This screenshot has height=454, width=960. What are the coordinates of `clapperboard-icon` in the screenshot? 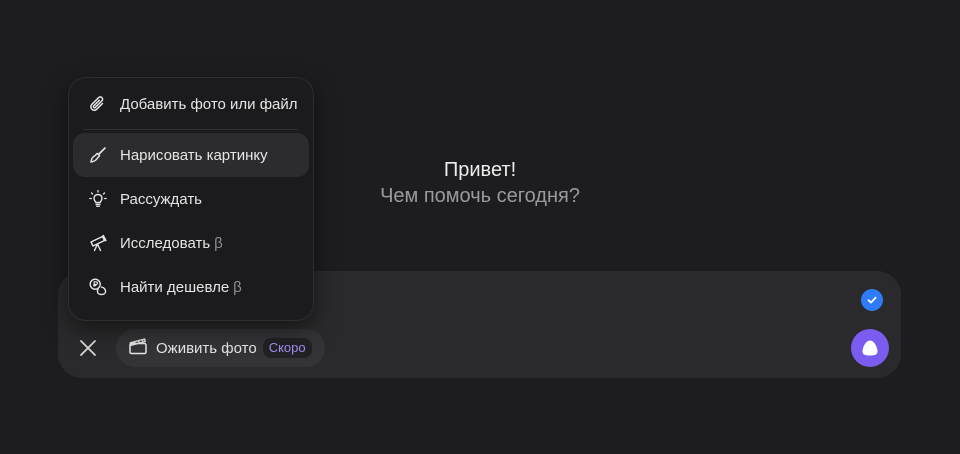 It's located at (138, 348).